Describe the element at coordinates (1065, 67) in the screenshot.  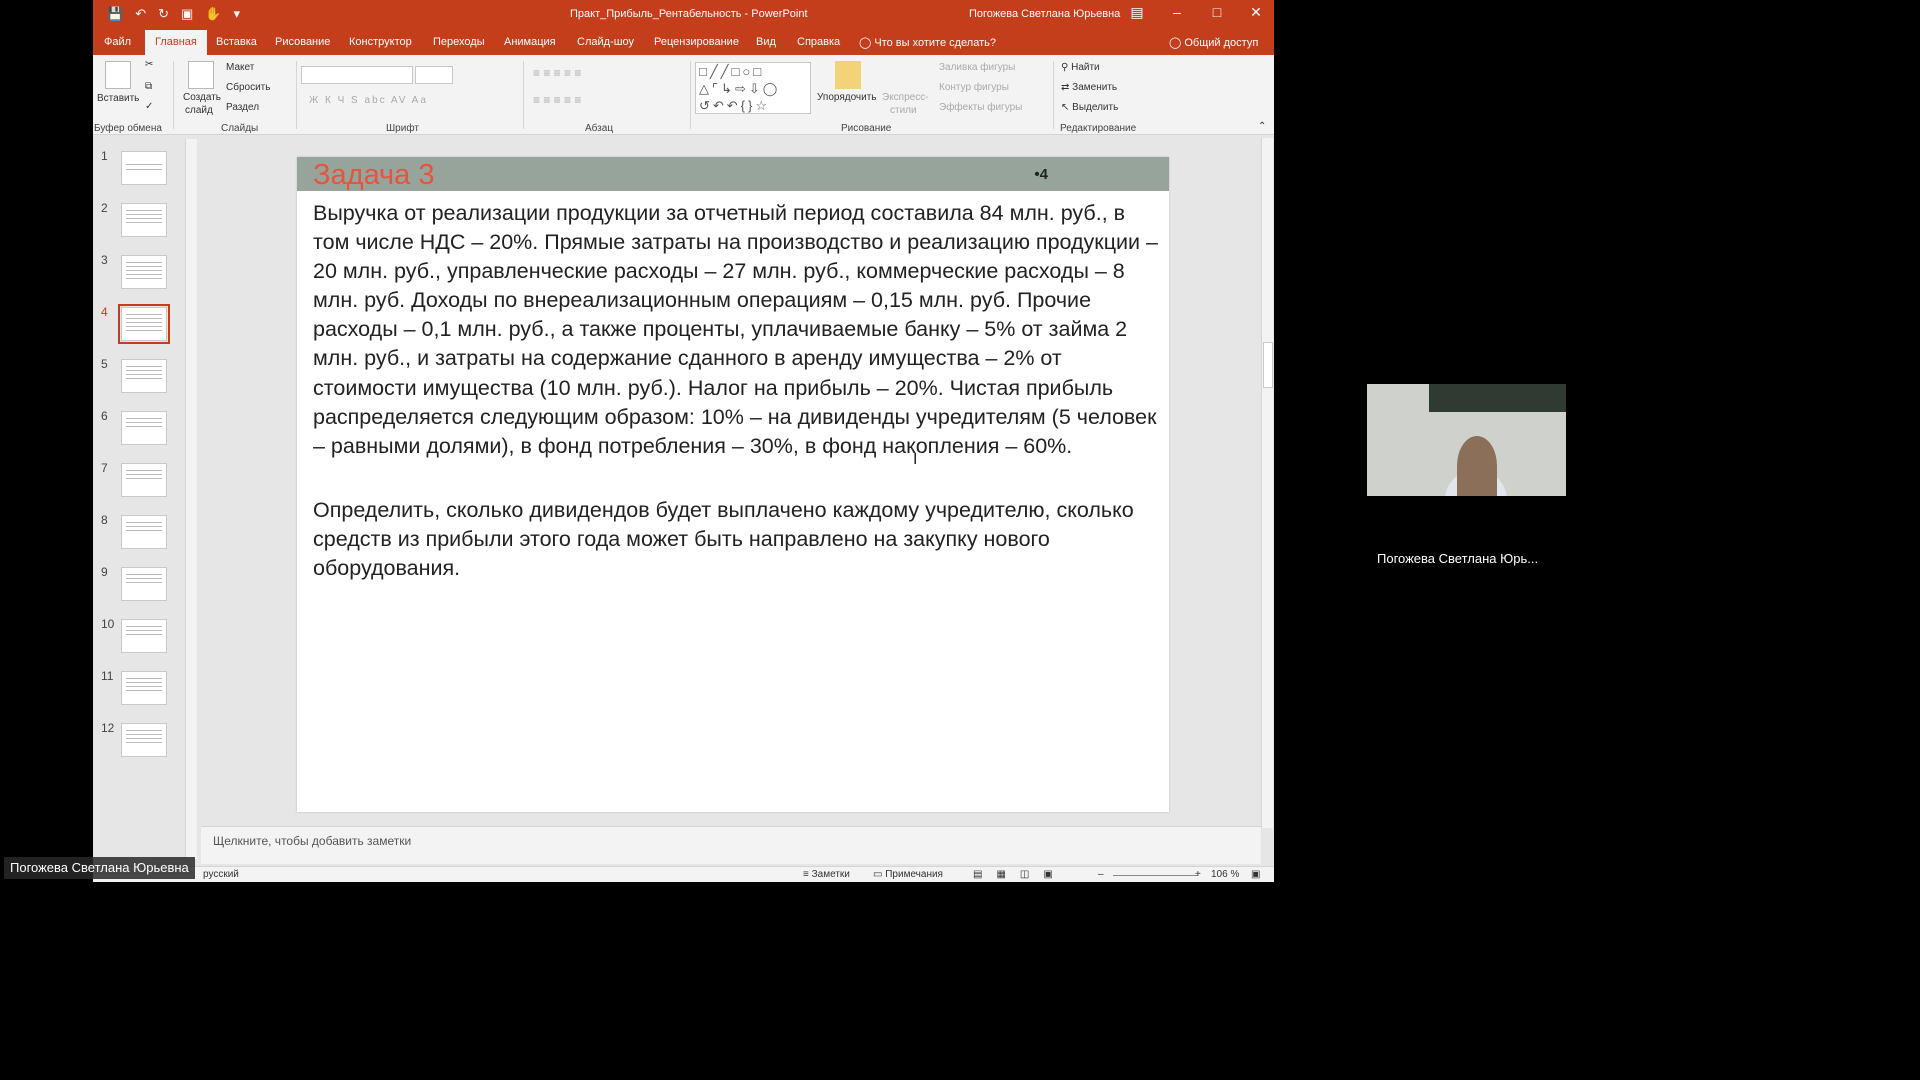
I see `search-icon: ⚲` at that location.